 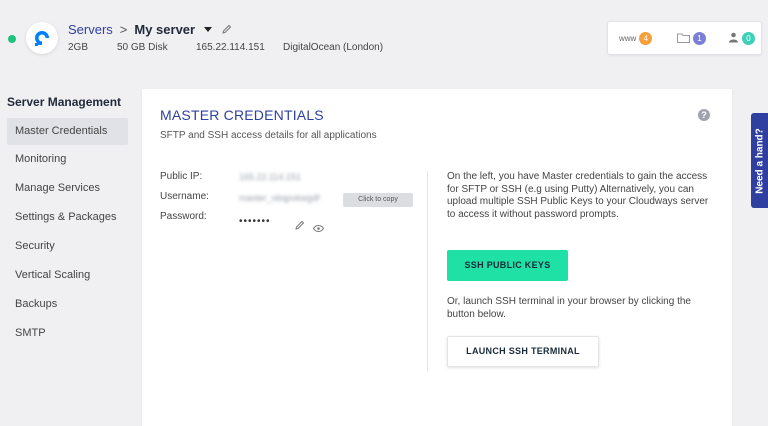 What do you see at coordinates (181, 176) in the screenshot?
I see `public-ip-label: Public IP:` at bounding box center [181, 176].